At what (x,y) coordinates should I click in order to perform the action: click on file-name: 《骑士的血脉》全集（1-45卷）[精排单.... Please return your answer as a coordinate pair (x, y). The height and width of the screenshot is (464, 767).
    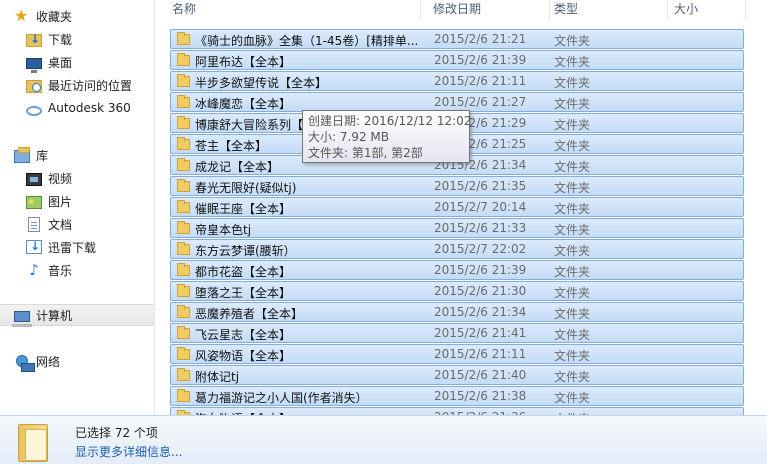
    Looking at the image, I should click on (307, 41).